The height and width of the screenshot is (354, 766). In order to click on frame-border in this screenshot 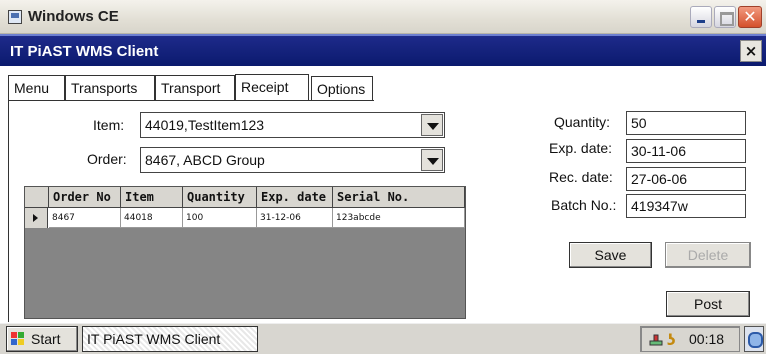, I will do `click(8, 211)`.